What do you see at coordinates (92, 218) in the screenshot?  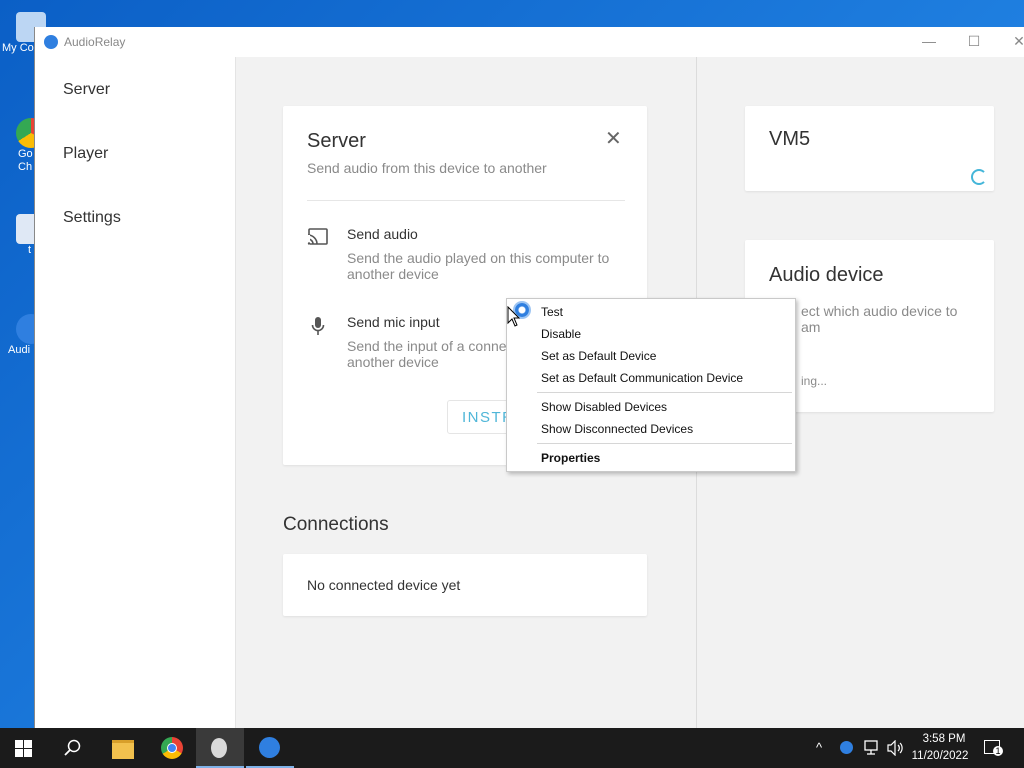 I see `sidebar-item-settings: Settings` at bounding box center [92, 218].